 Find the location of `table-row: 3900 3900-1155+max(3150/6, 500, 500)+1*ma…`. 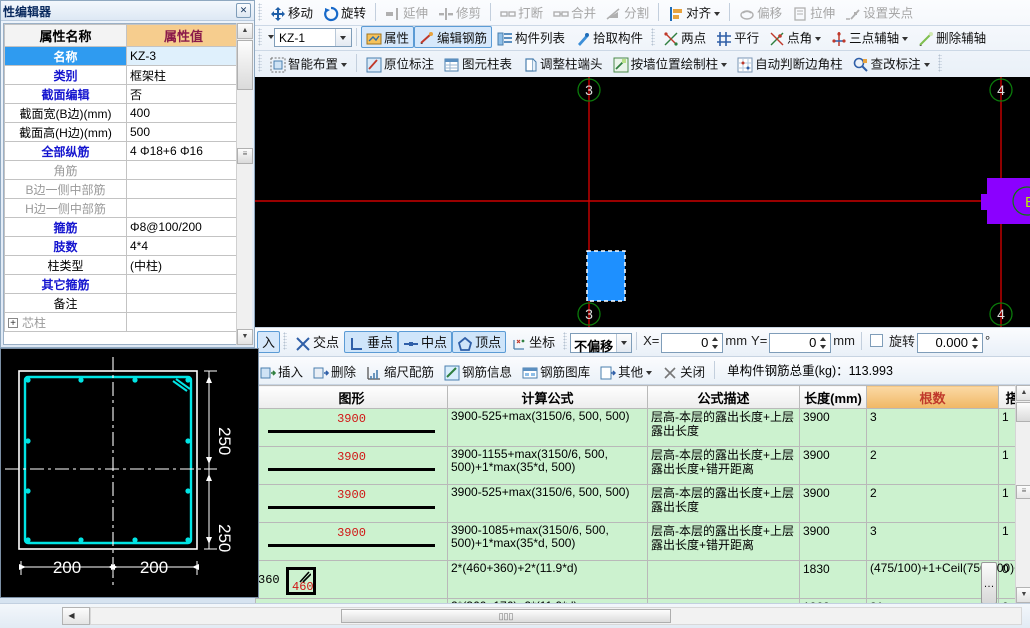

table-row: 3900 3900-1155+max(3150/6, 500, 500)+1*ma… is located at coordinates (642, 465).